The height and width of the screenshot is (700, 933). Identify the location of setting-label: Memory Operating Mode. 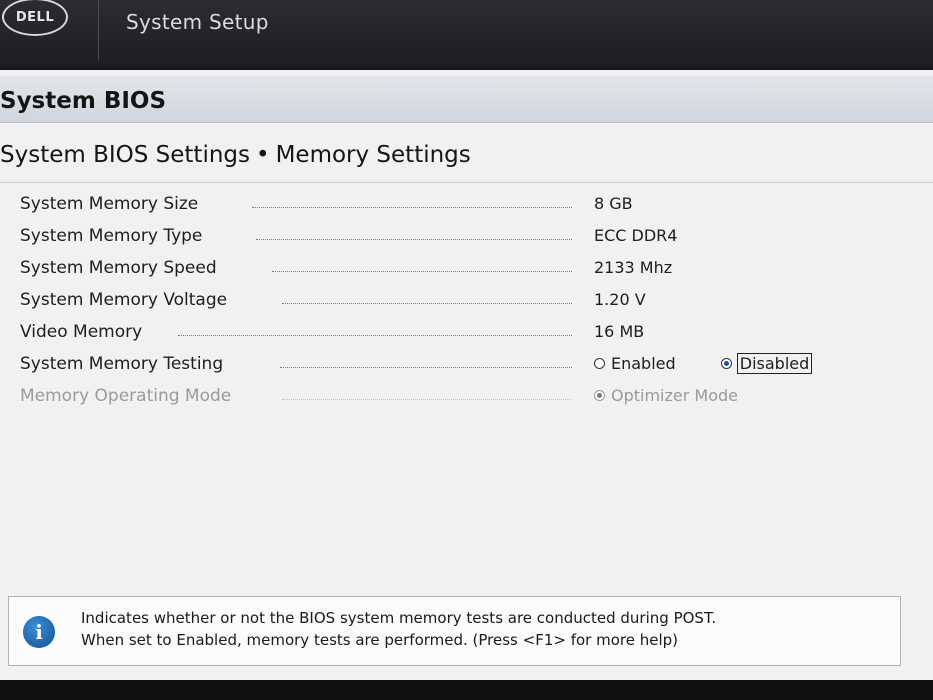
(126, 396).